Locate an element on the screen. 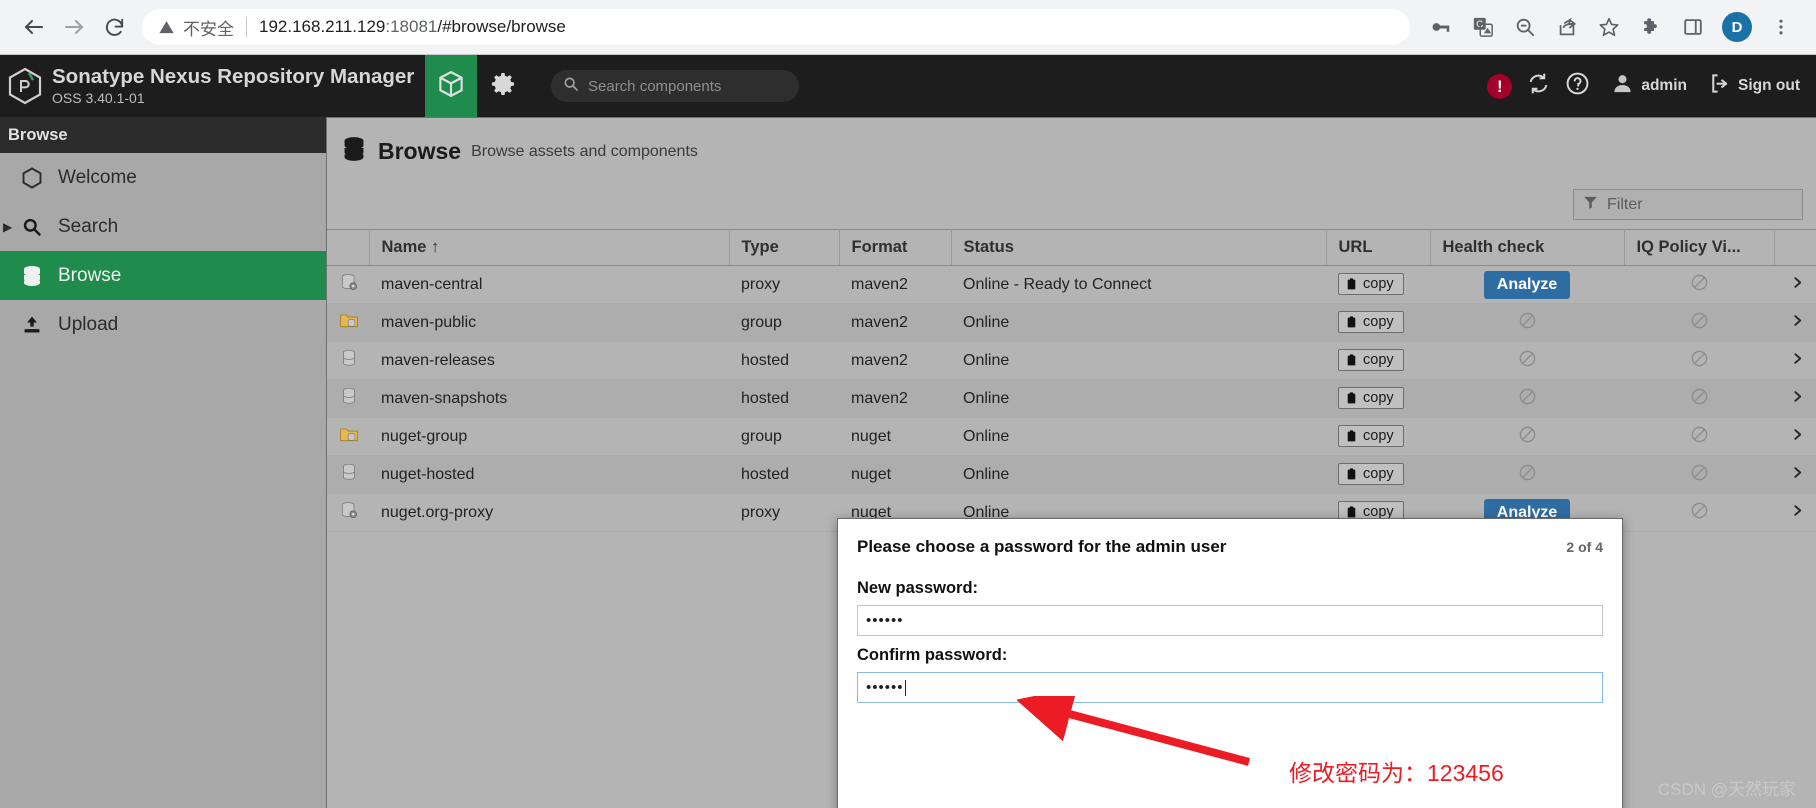 The height and width of the screenshot is (808, 1816). key-icon is located at coordinates (1441, 27).